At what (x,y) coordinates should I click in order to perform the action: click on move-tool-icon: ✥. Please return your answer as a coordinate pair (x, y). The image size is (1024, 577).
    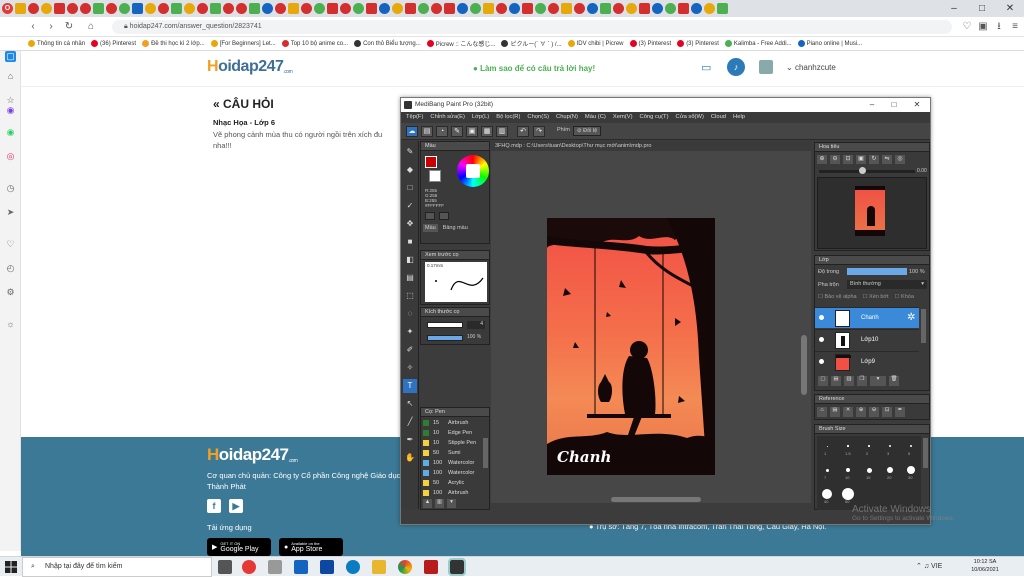
    Looking at the image, I should click on (410, 224).